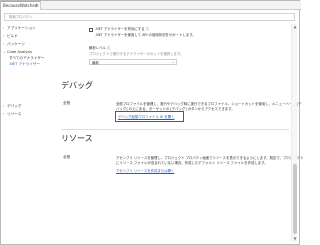 This screenshot has height=245, width=320. Describe the element at coordinates (24, 64) in the screenshot. I see `sidebar-item-net-analyzers: .NET アナライザー` at that location.